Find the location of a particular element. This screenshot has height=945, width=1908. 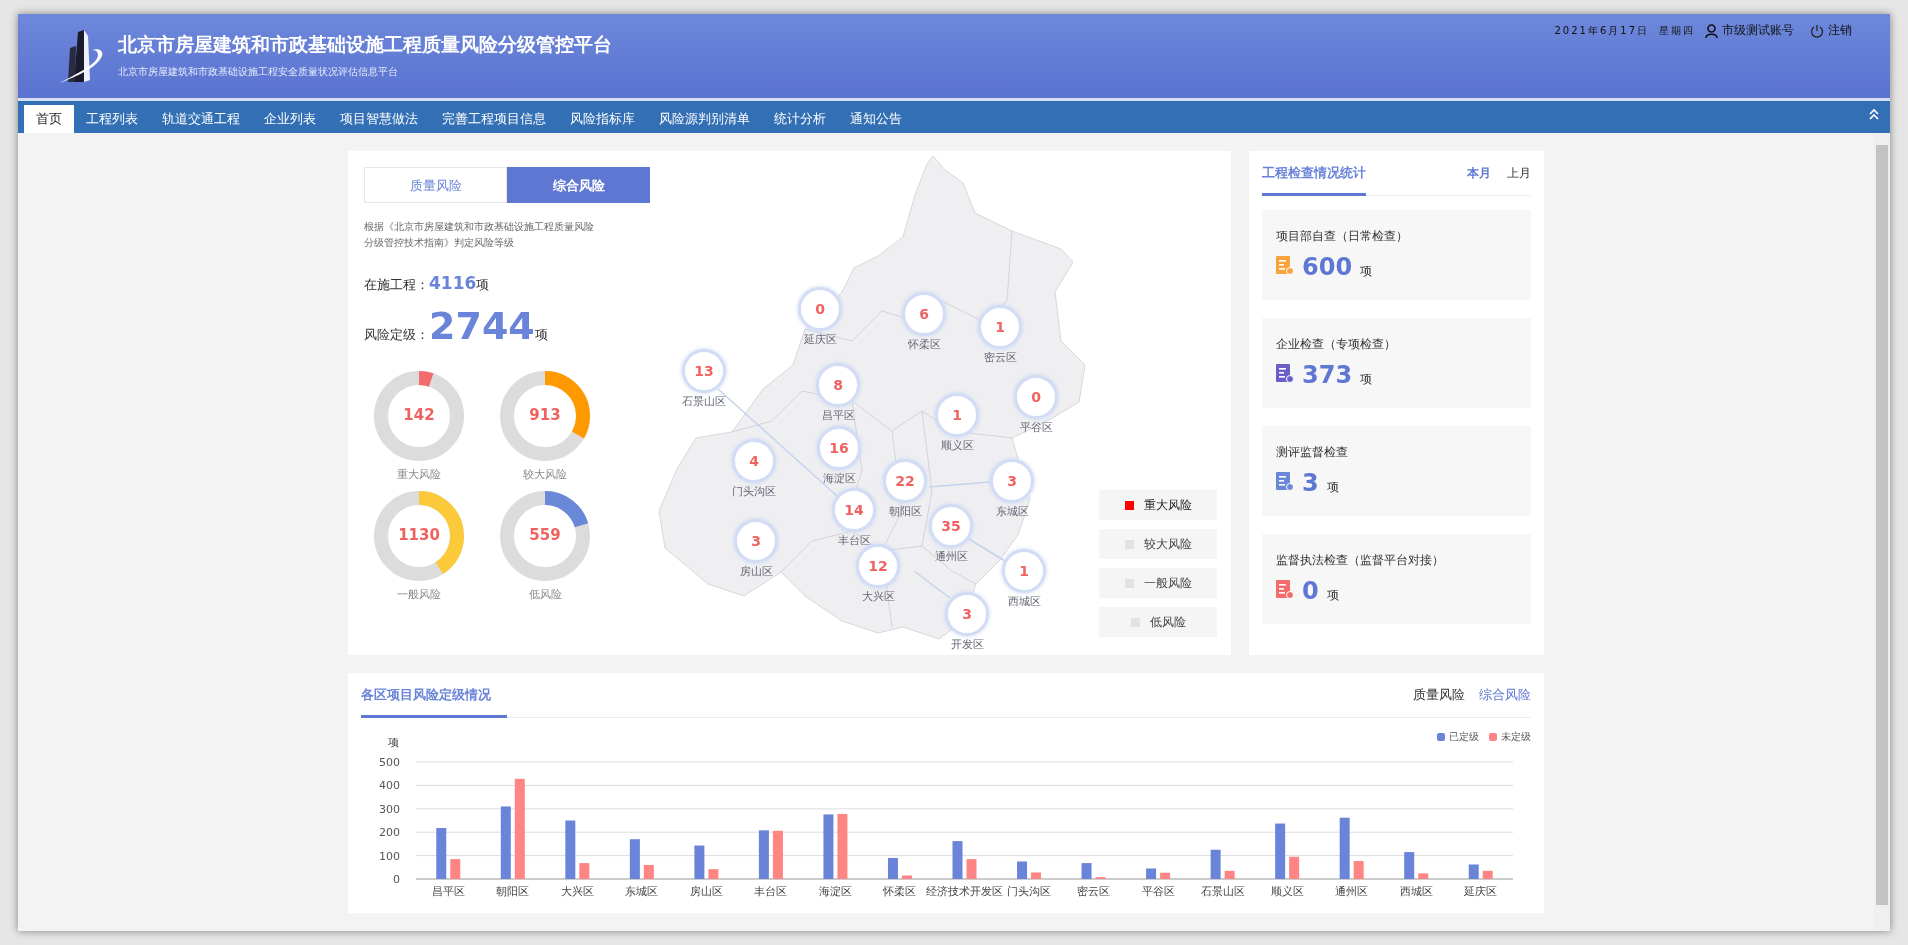

district-label: 西城区 is located at coordinates (1024, 601).